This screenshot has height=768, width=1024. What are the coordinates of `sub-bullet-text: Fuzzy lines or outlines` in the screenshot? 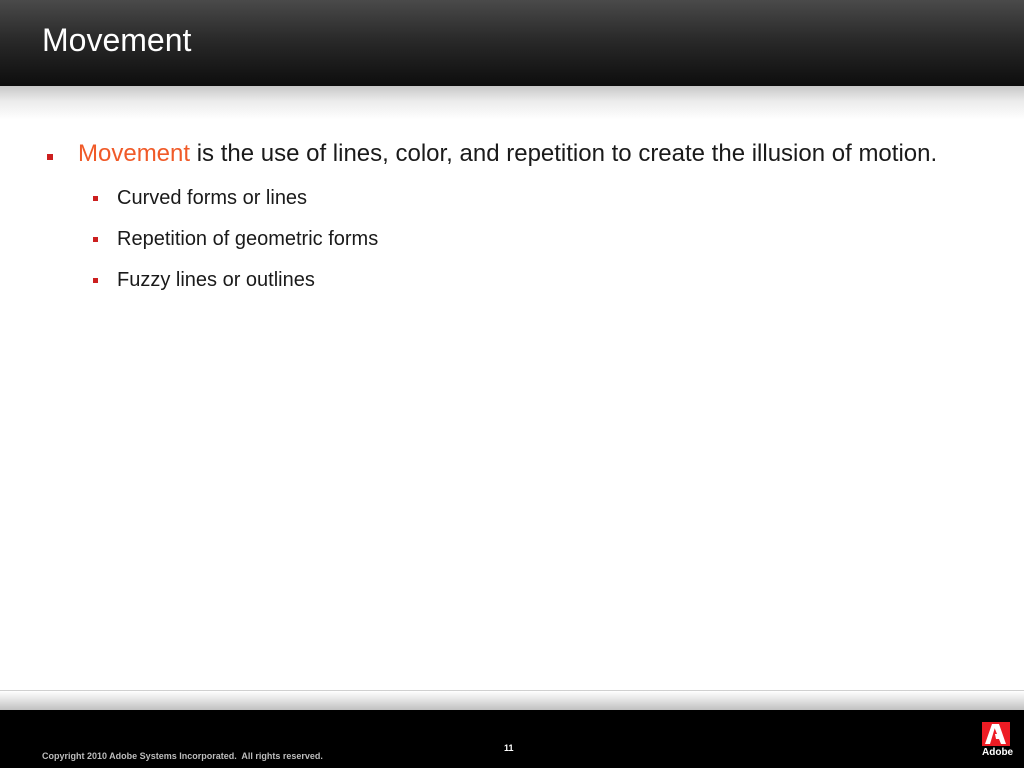 It's located at (216, 280).